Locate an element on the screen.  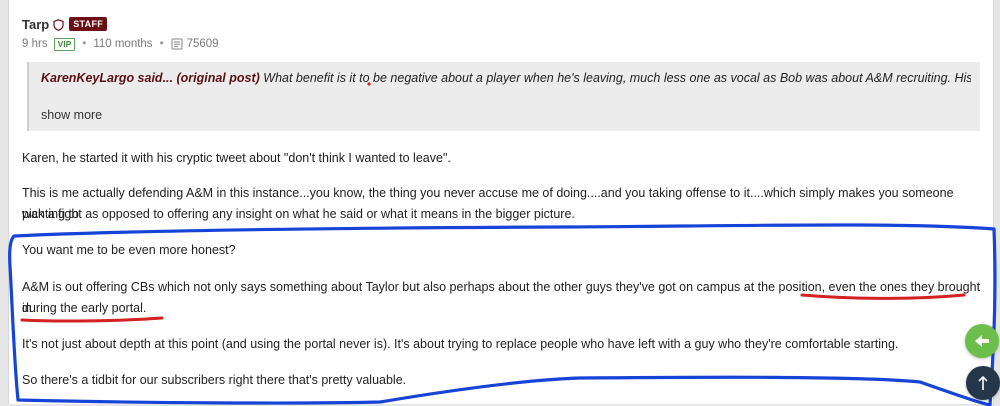
reply-arrow-icon is located at coordinates (982, 341).